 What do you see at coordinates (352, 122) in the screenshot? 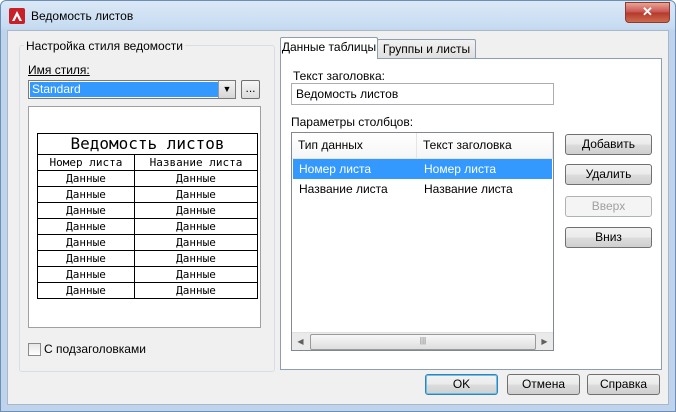
I see `column-settings-label: Параметры столбцов:` at bounding box center [352, 122].